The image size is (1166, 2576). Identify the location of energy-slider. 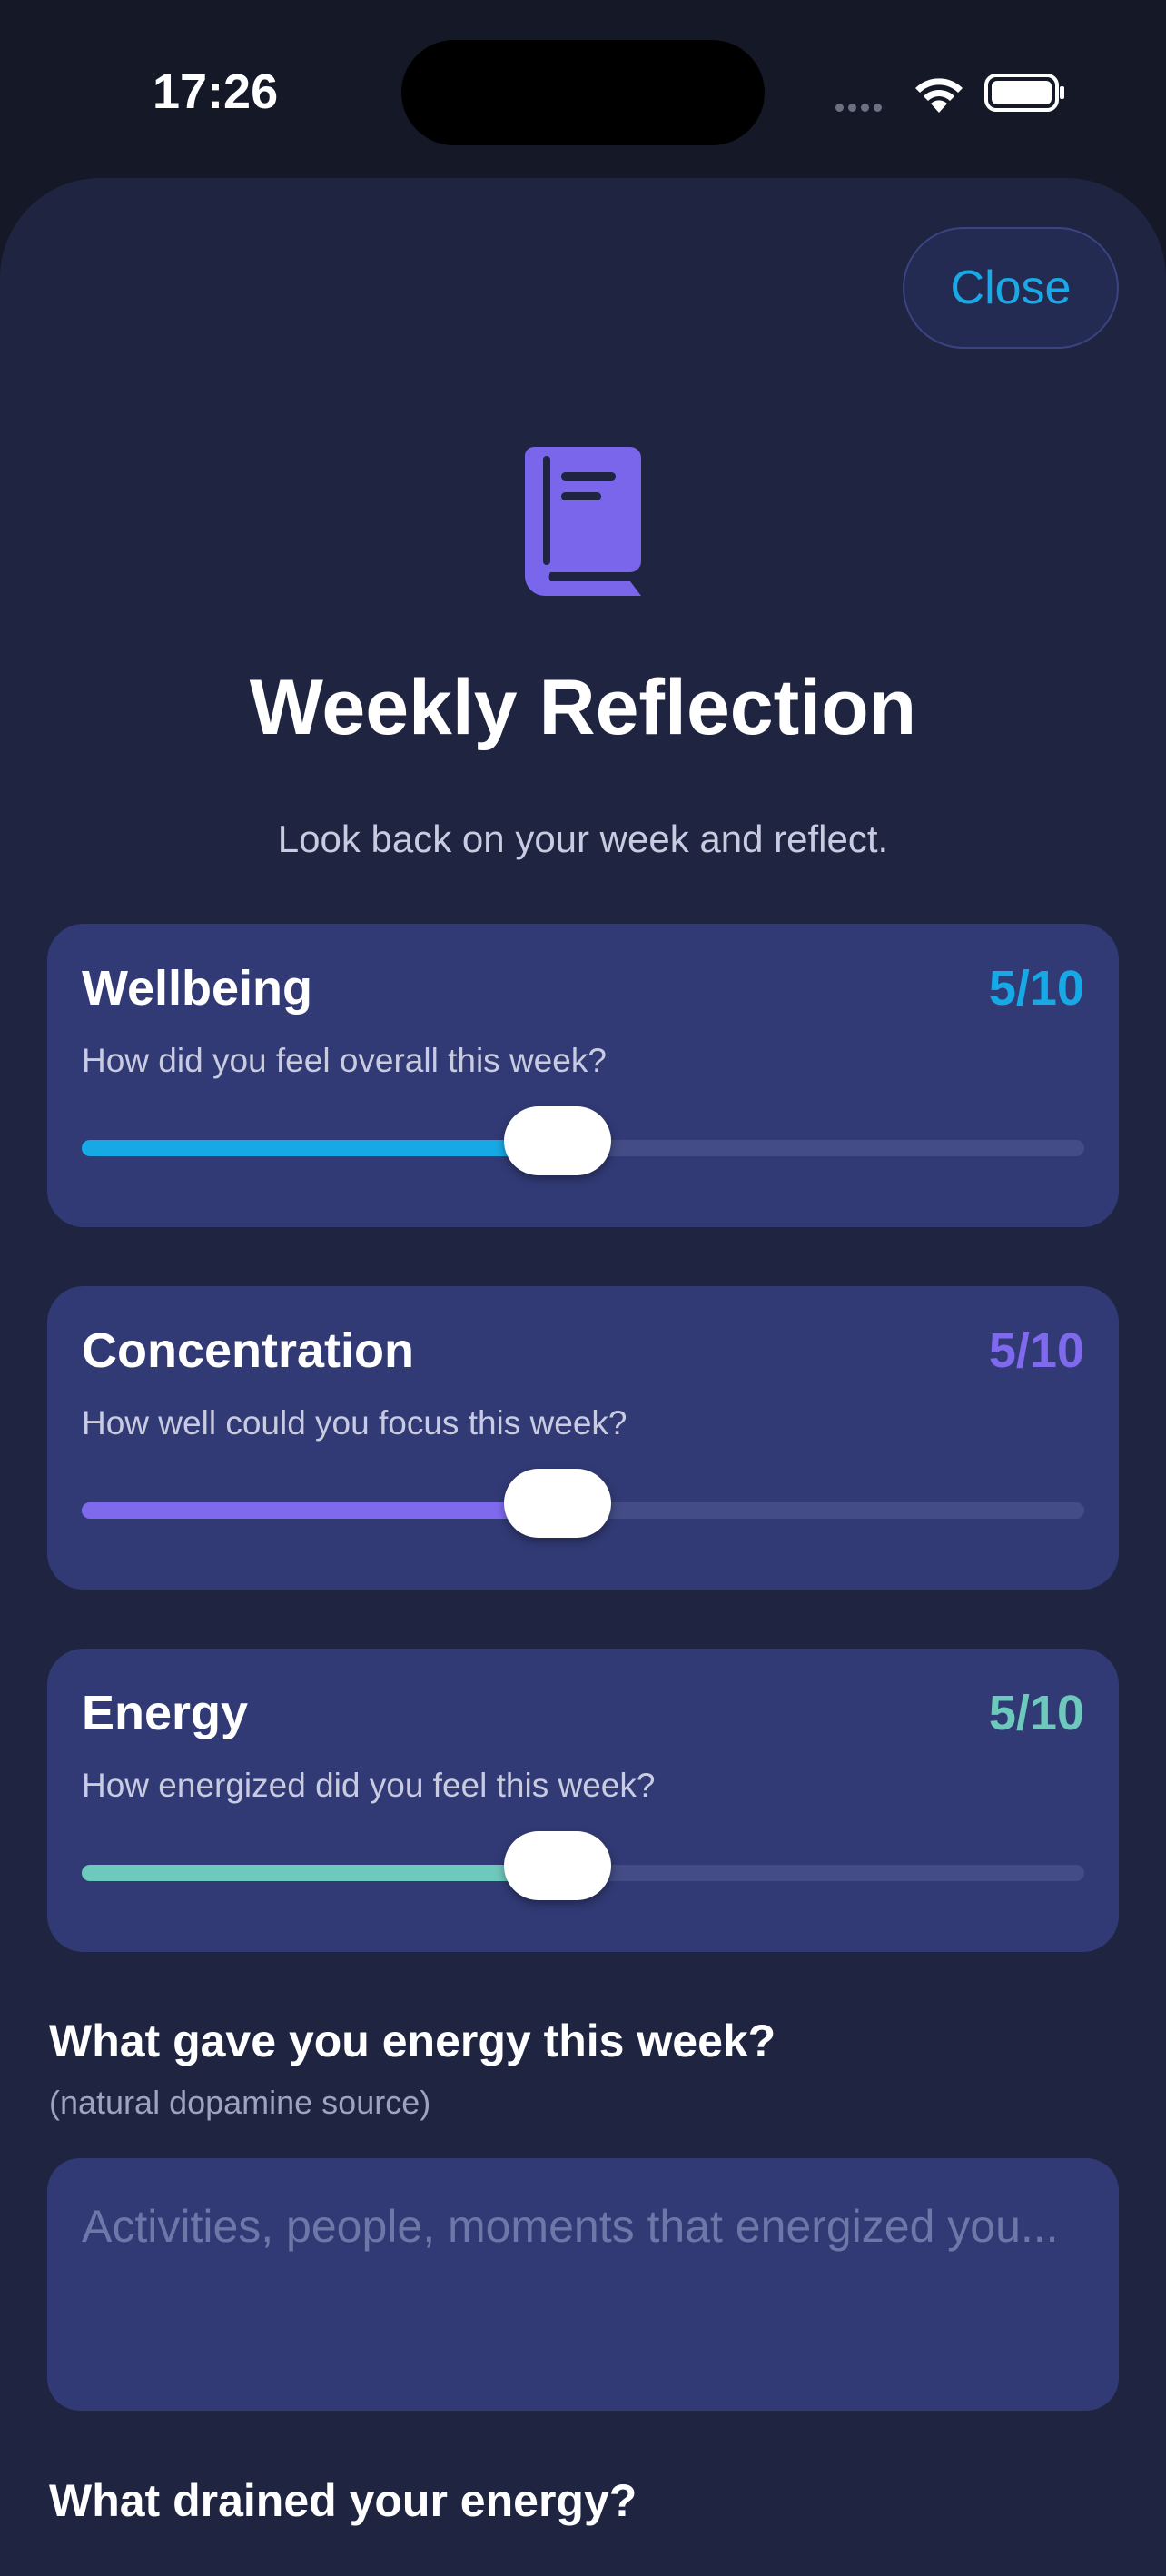
(583, 1865).